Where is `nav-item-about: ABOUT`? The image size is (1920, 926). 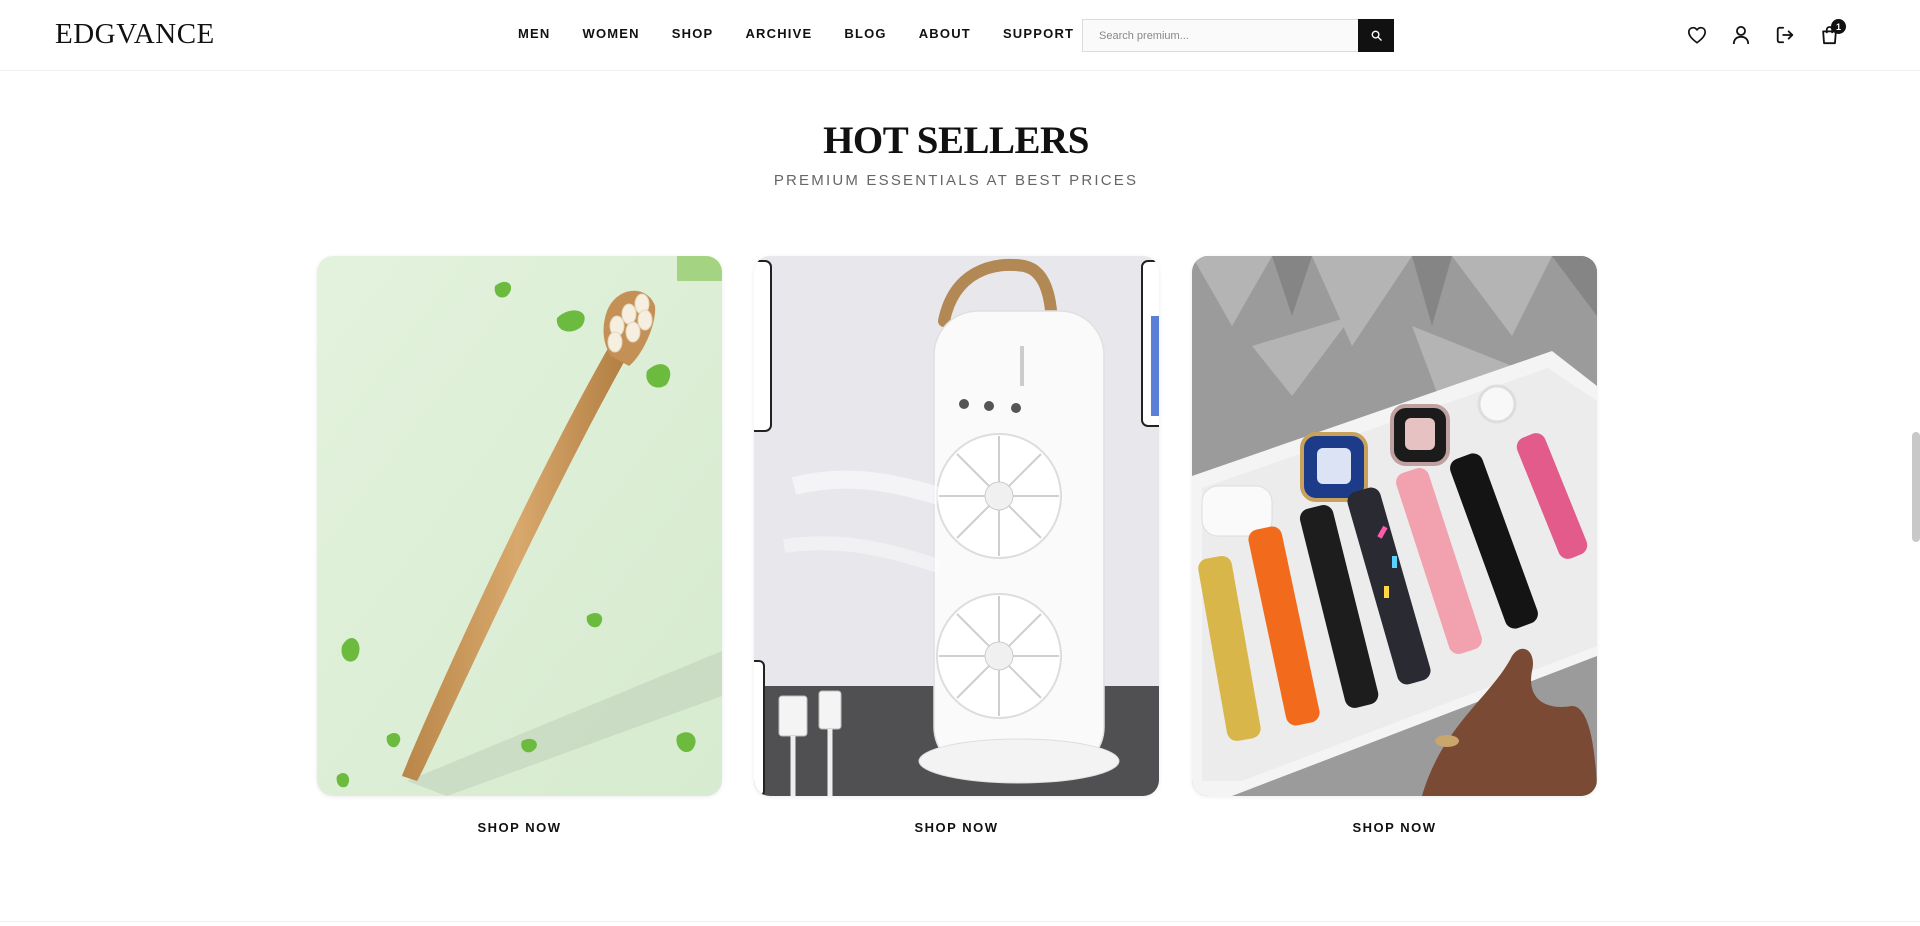 nav-item-about: ABOUT is located at coordinates (945, 33).